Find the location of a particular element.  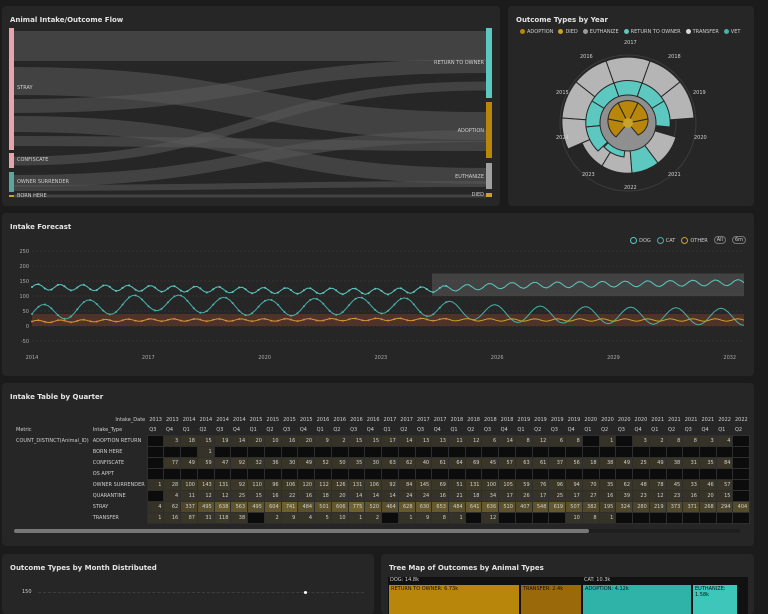

quarter-header: Q4 is located at coordinates (303, 430).